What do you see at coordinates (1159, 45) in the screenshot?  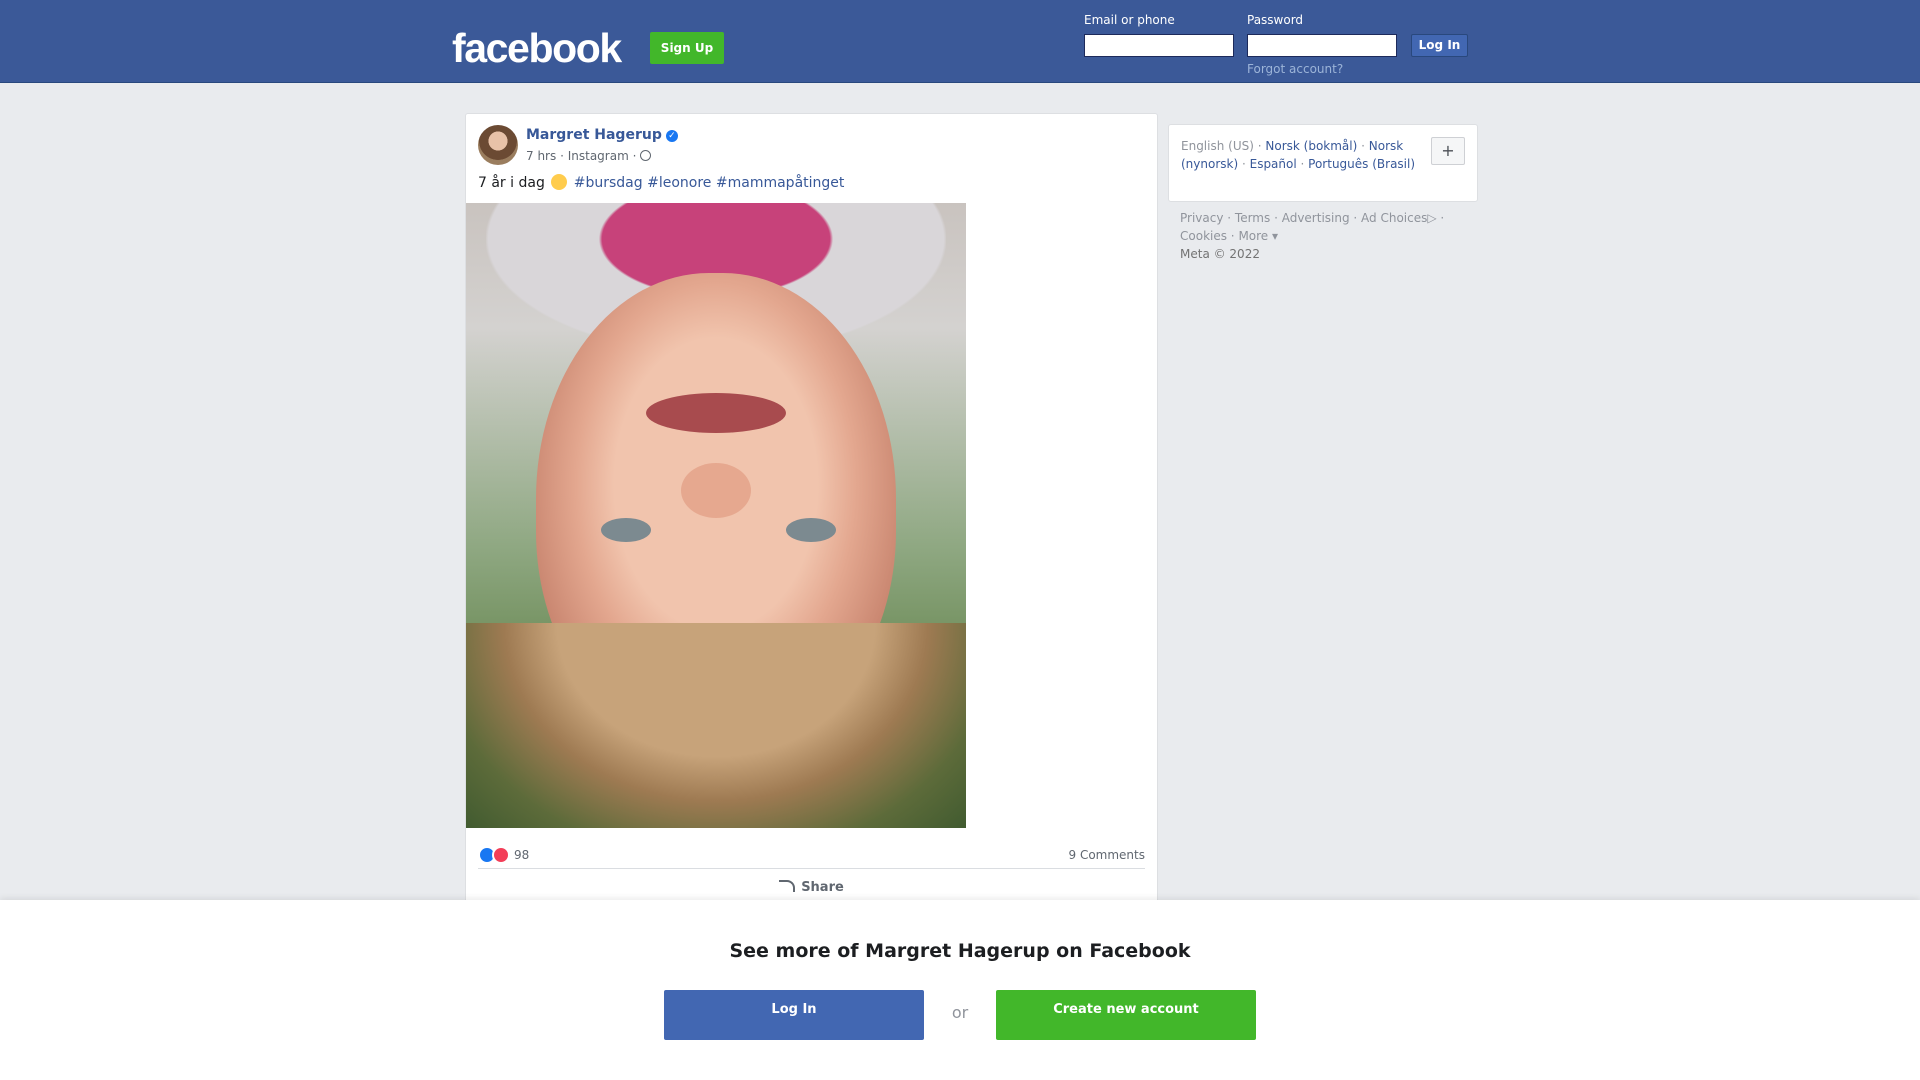 I see `email-field` at bounding box center [1159, 45].